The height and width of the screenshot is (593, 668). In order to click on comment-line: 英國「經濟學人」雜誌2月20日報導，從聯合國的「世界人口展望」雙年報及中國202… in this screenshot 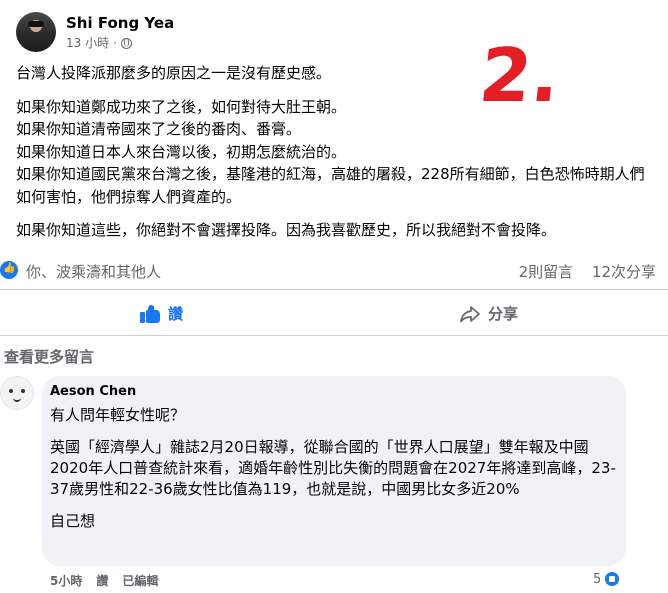, I will do `click(333, 468)`.